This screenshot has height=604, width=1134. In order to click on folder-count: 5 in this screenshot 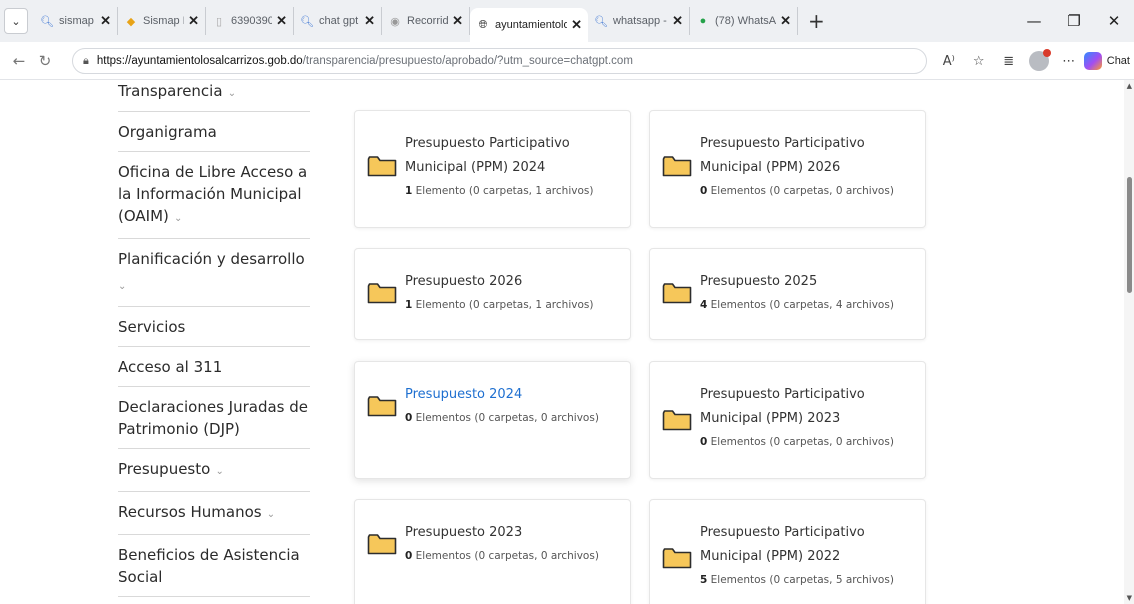, I will do `click(704, 580)`.